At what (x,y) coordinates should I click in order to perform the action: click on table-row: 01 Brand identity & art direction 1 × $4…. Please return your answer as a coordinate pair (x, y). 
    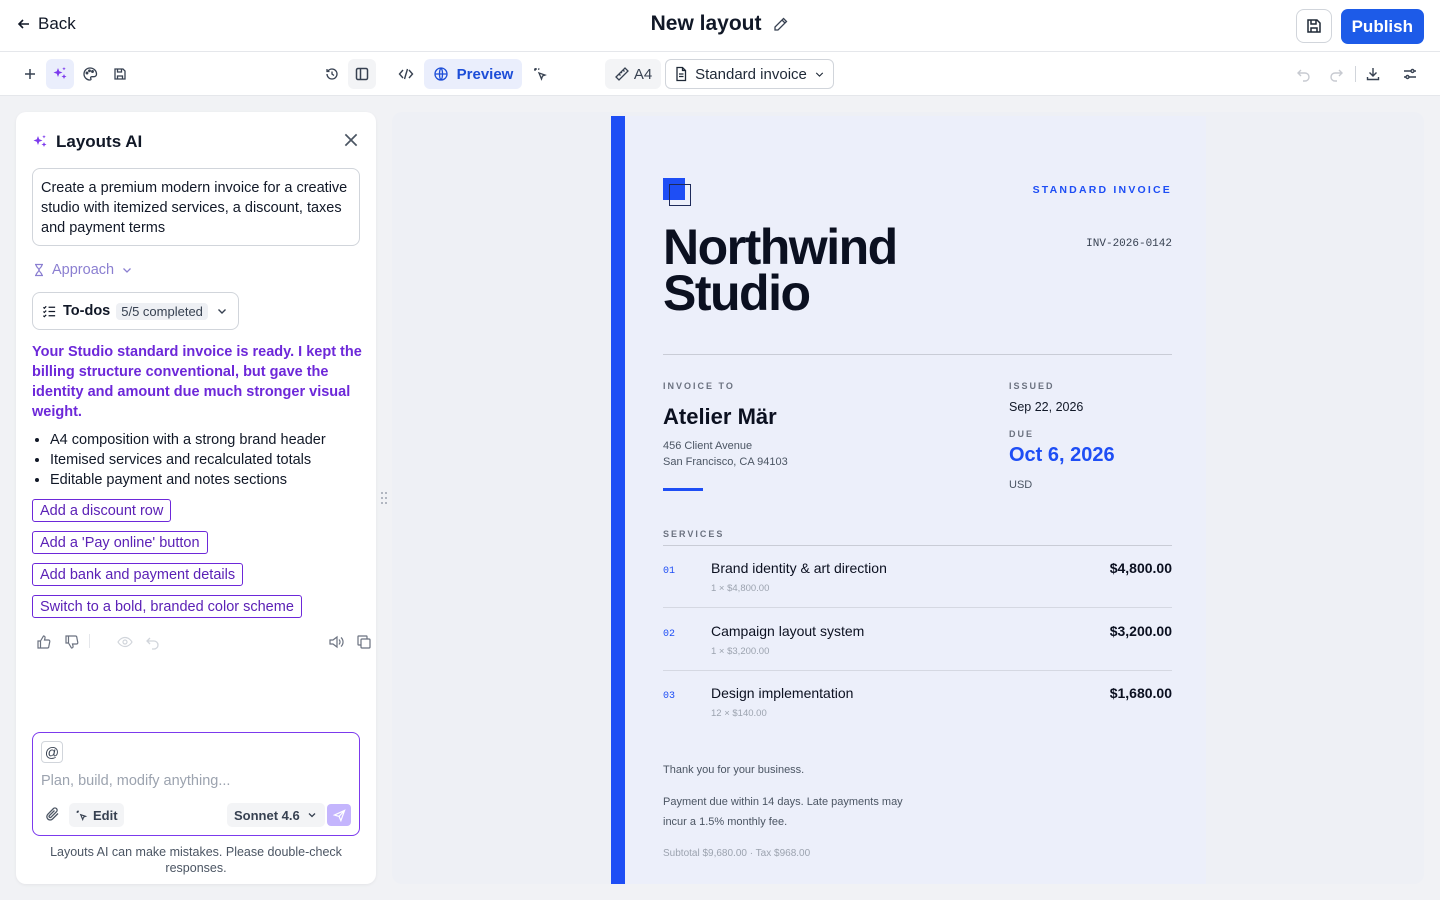
    Looking at the image, I should click on (917, 577).